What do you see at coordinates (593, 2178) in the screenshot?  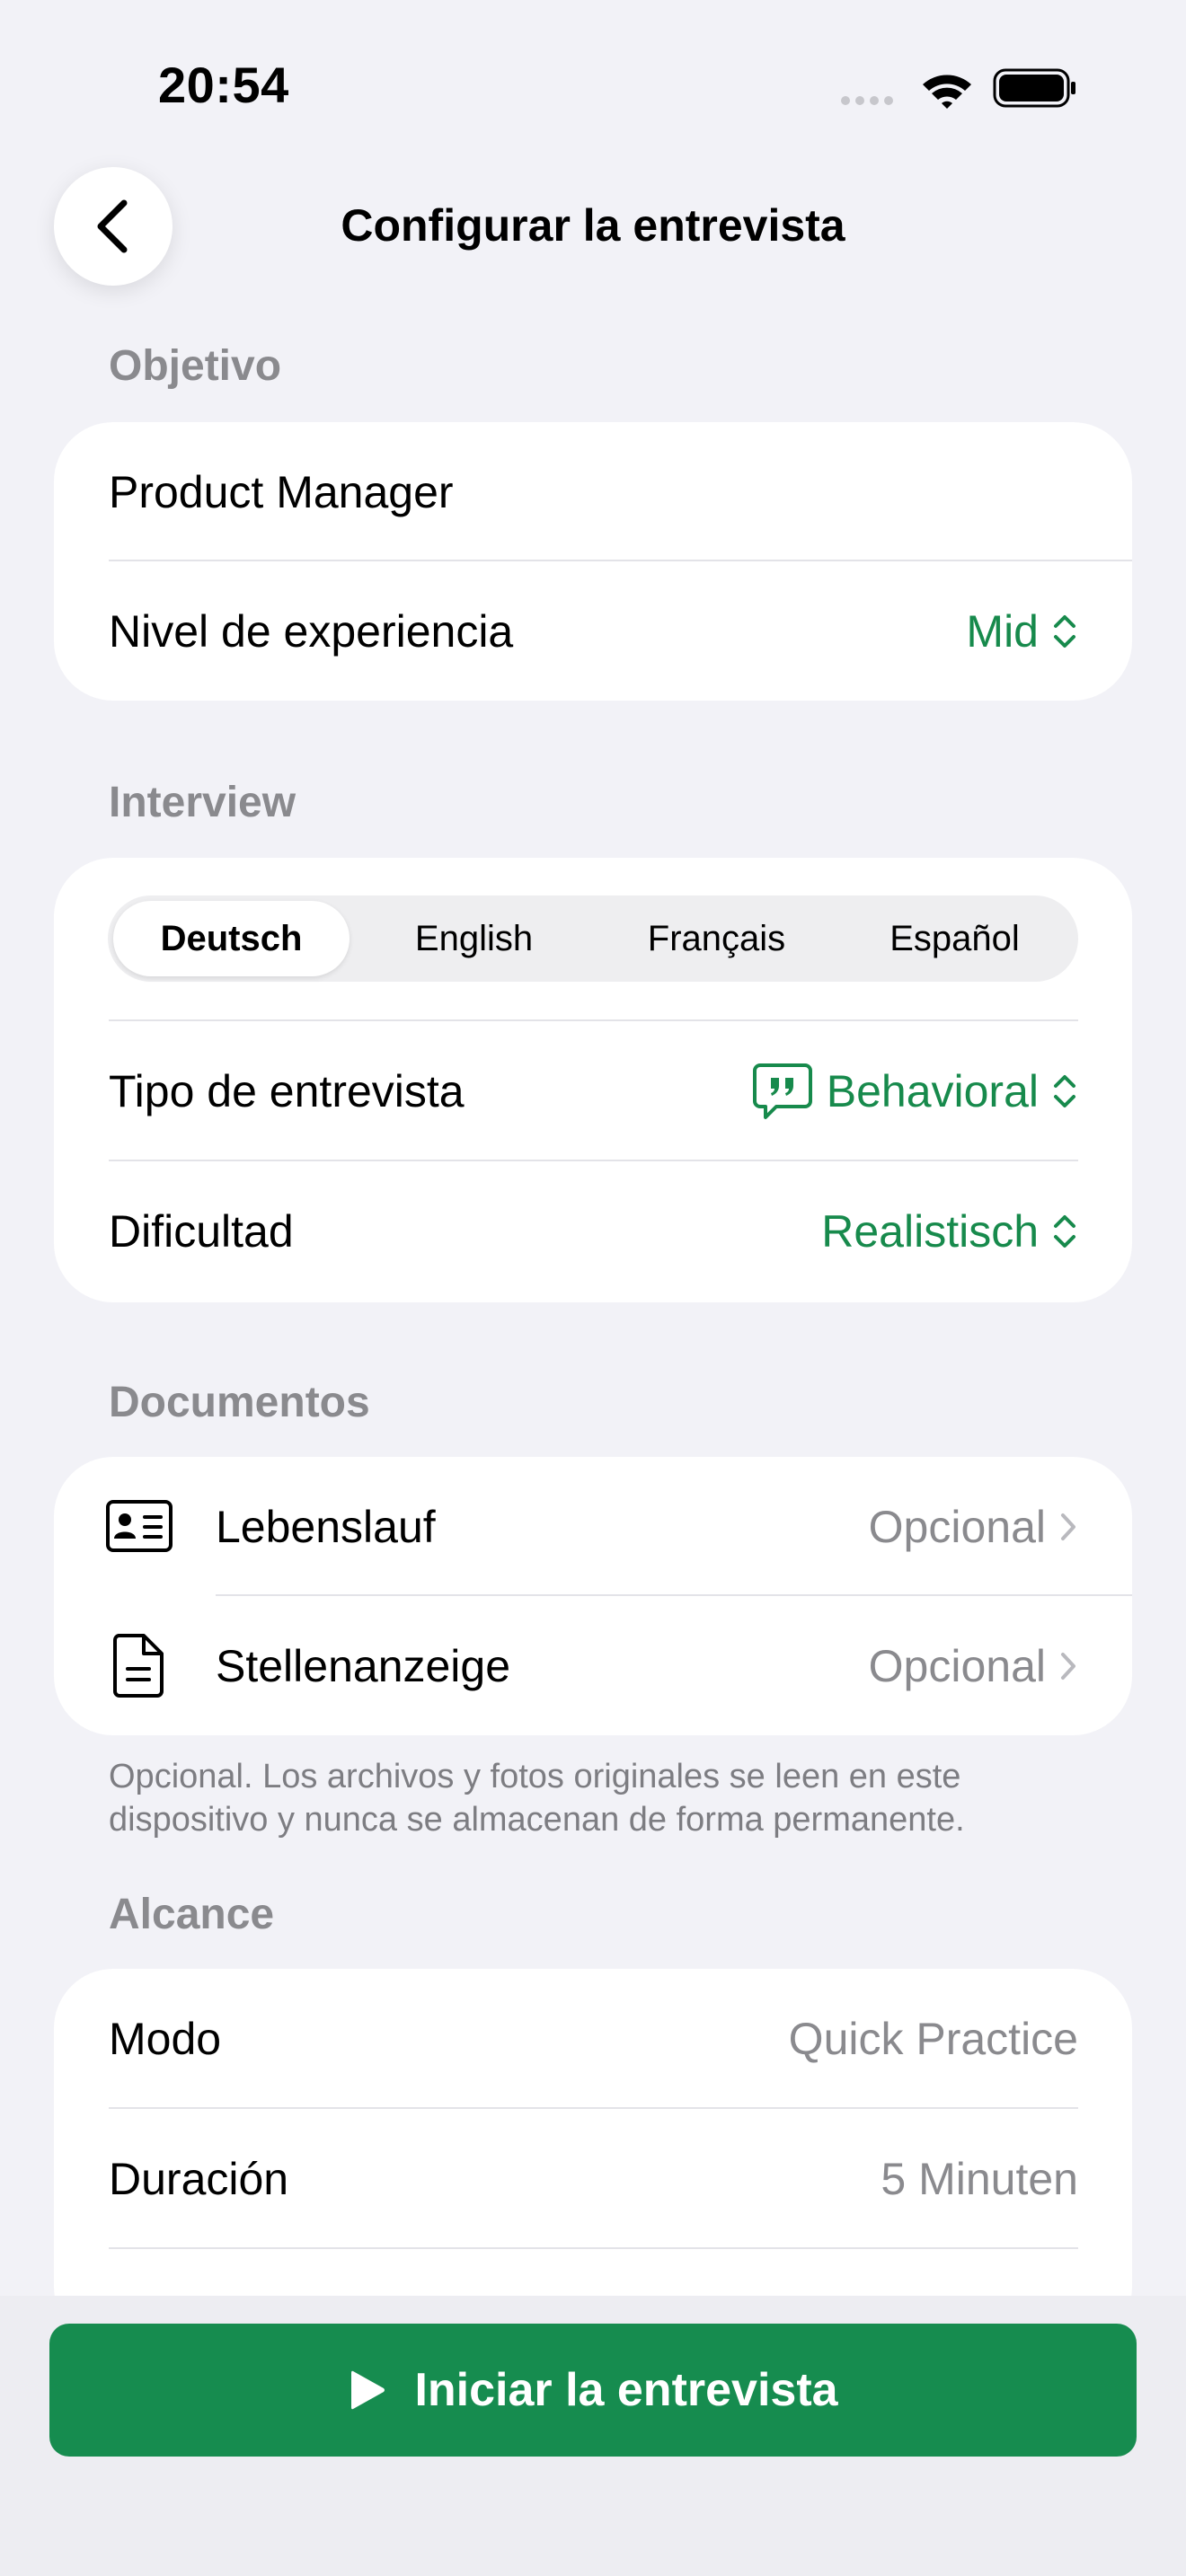 I see `duration-row: Duración 5 Minuten` at bounding box center [593, 2178].